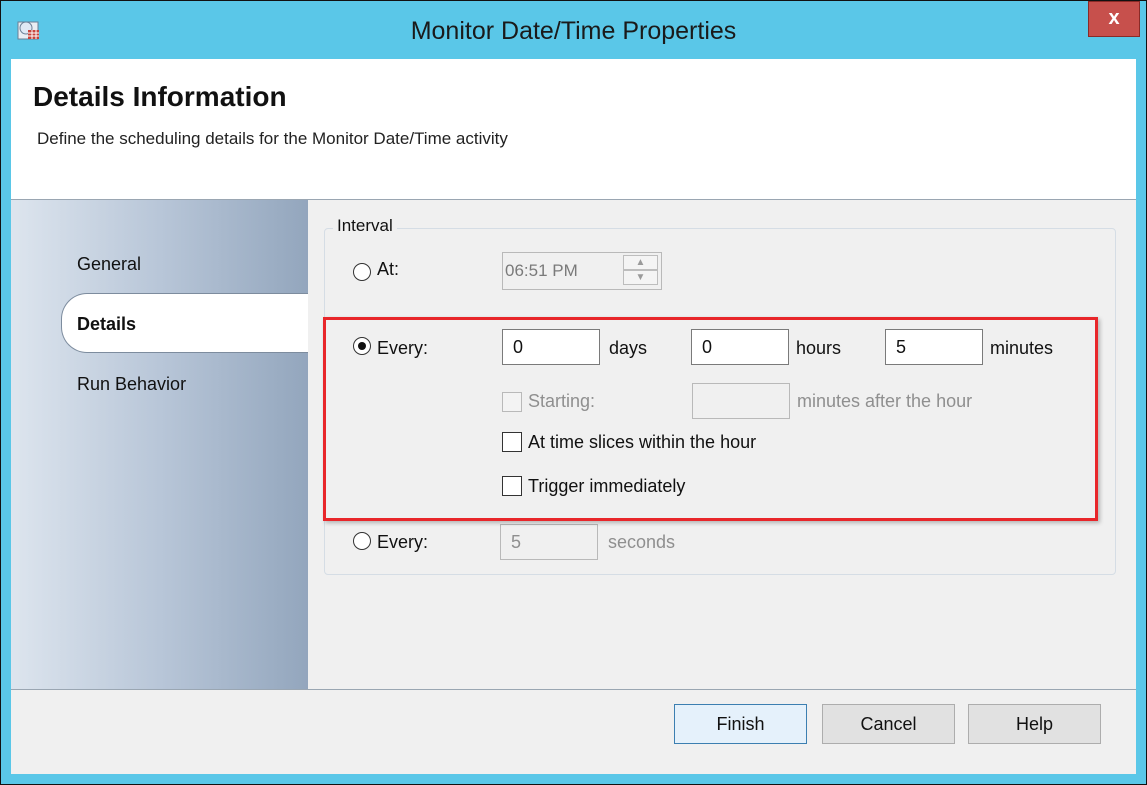 The image size is (1147, 785). I want to click on window-title: Monitor Date/Time Properties, so click(573, 31).